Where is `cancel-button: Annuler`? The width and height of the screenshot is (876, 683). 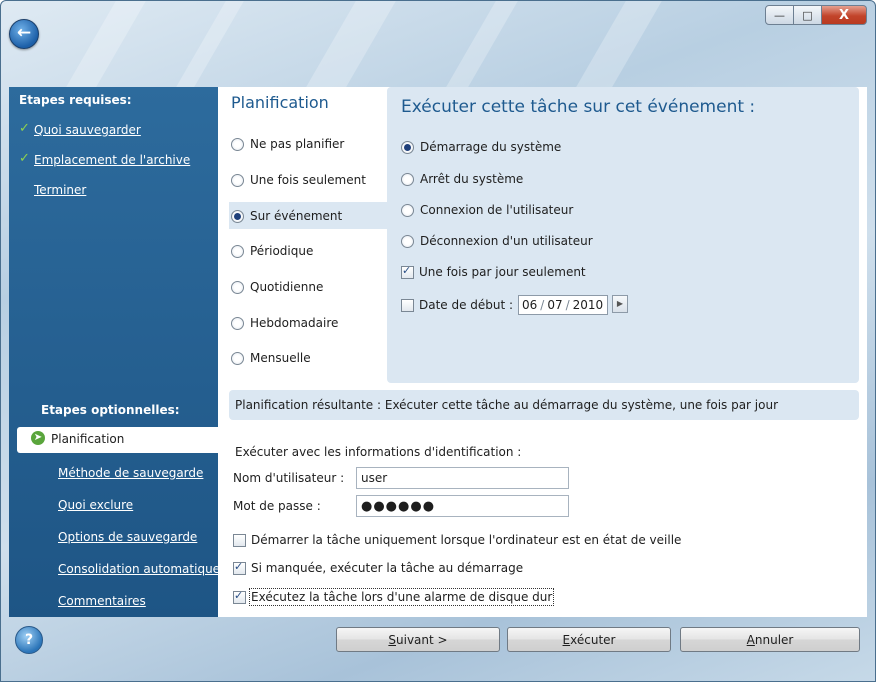
cancel-button: Annuler is located at coordinates (770, 639).